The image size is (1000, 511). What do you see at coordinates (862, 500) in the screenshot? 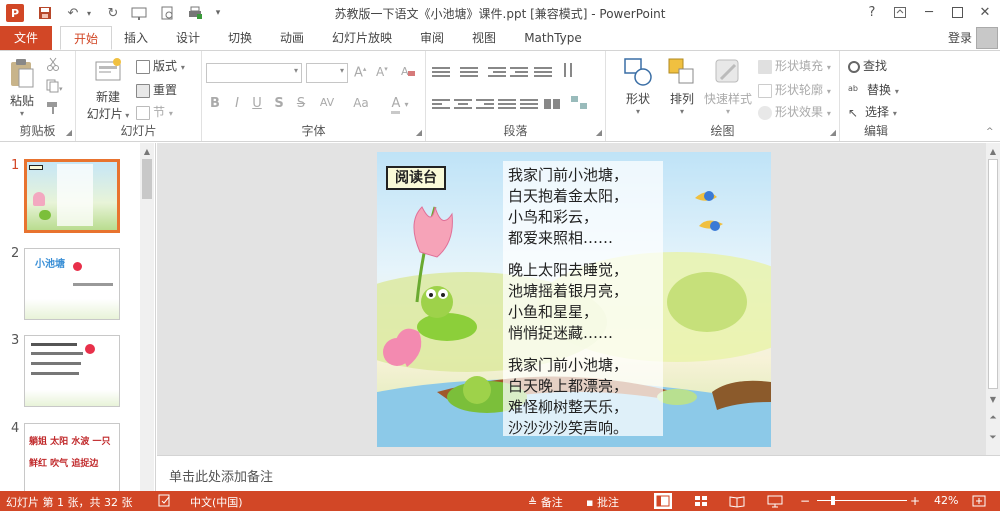
I see `zoom-slider` at bounding box center [862, 500].